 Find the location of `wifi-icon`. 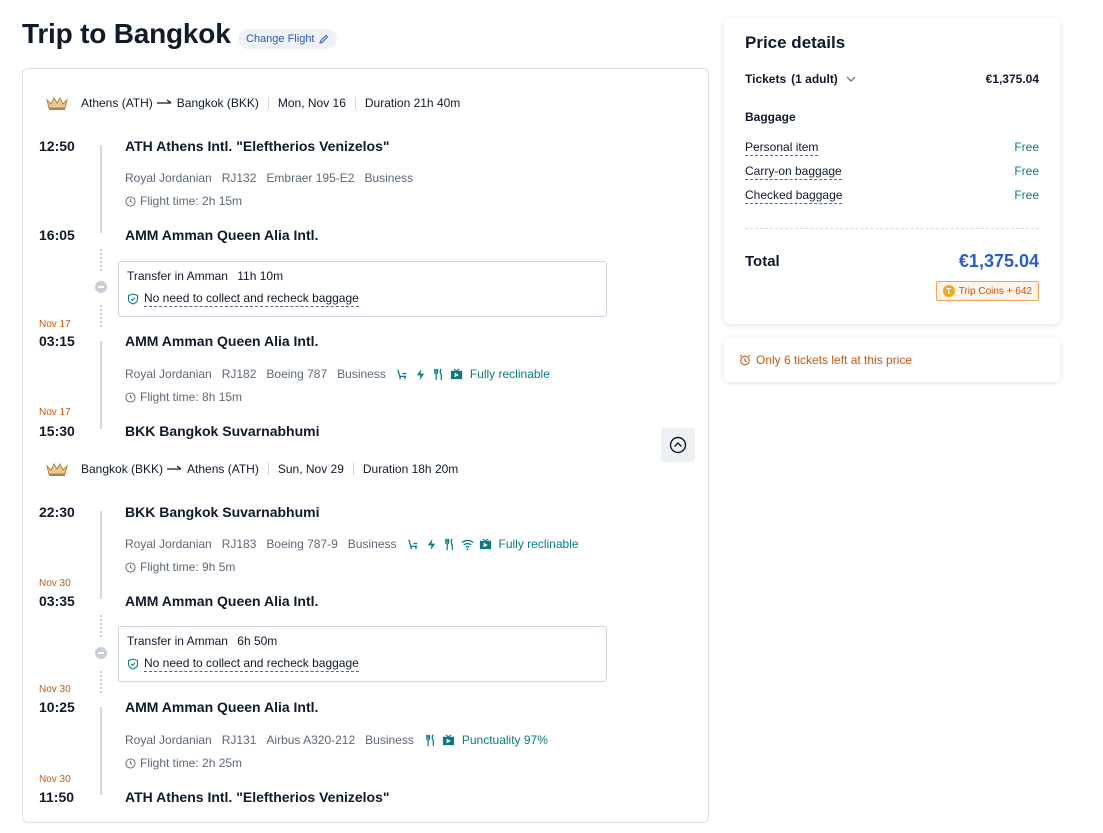

wifi-icon is located at coordinates (467, 544).